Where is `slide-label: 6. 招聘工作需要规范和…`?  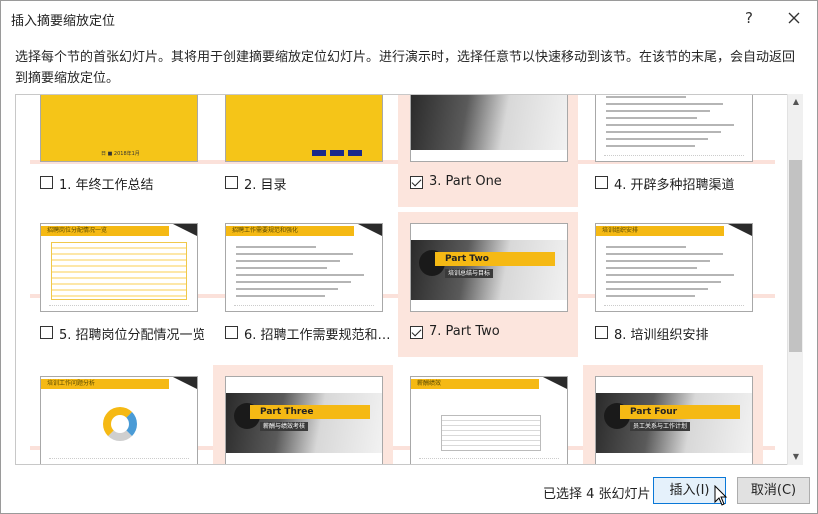 slide-label: 6. 招聘工作需要规范和… is located at coordinates (316, 333).